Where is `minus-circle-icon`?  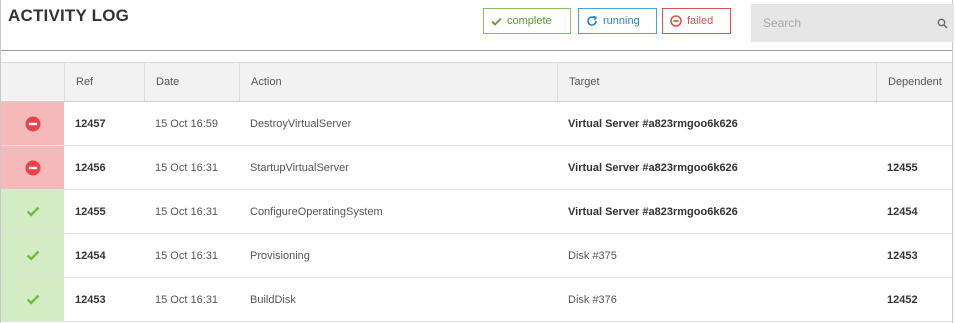 minus-circle-icon is located at coordinates (676, 21).